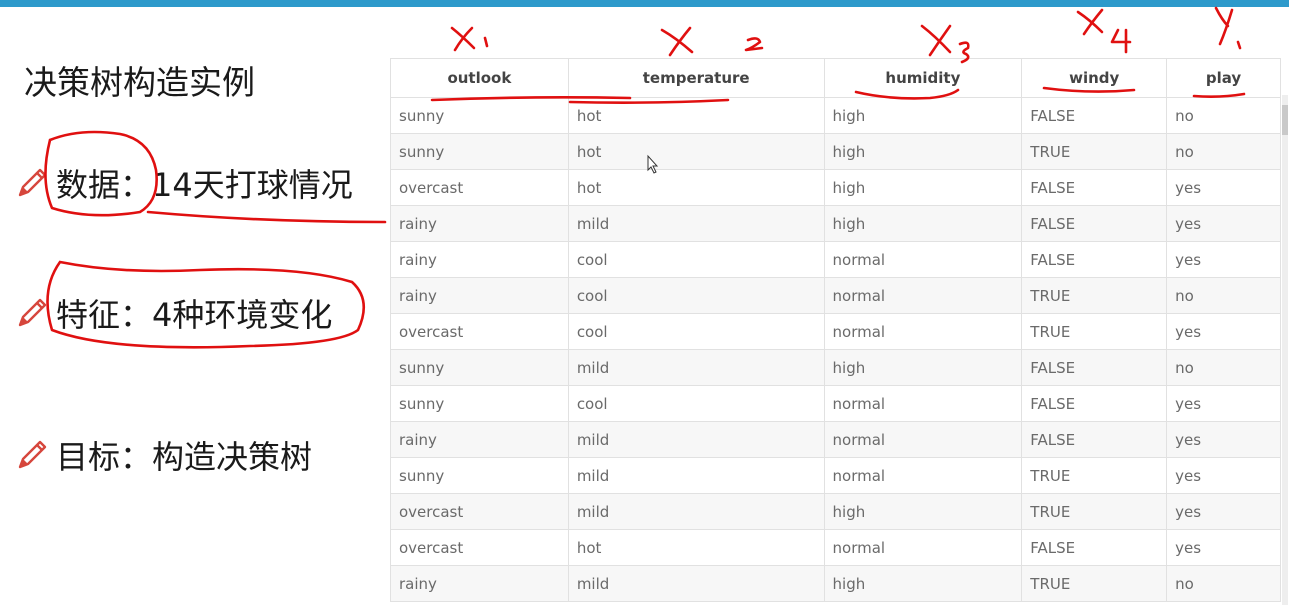  What do you see at coordinates (479, 78) in the screenshot?
I see `column-header-outlook: outlook` at bounding box center [479, 78].